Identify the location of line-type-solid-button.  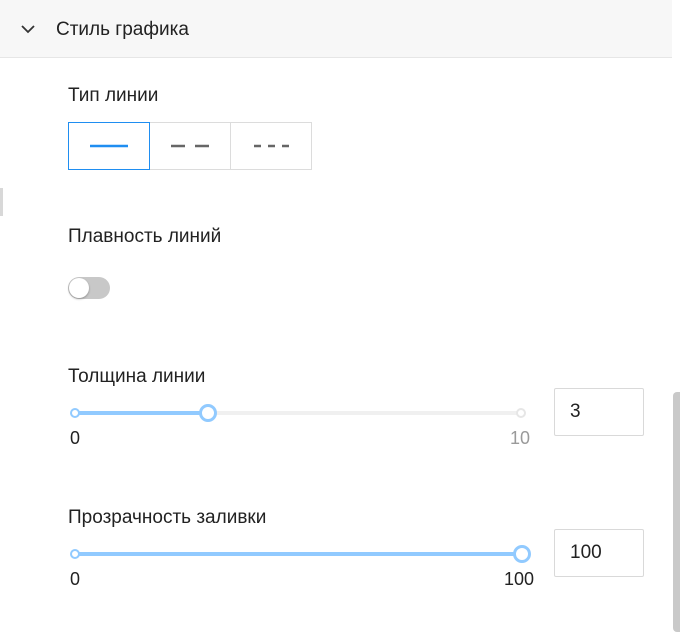
(109, 146).